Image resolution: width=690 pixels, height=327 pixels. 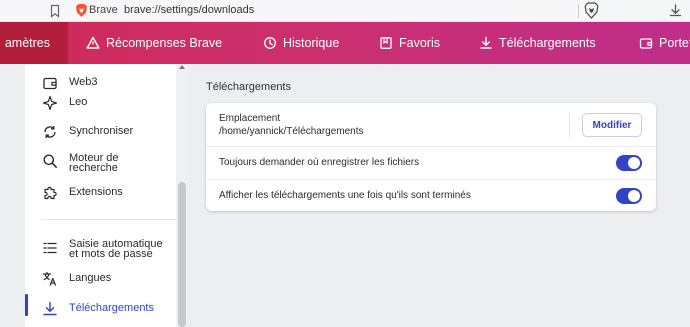 I want to click on autofill-list-icon, so click(x=50, y=248).